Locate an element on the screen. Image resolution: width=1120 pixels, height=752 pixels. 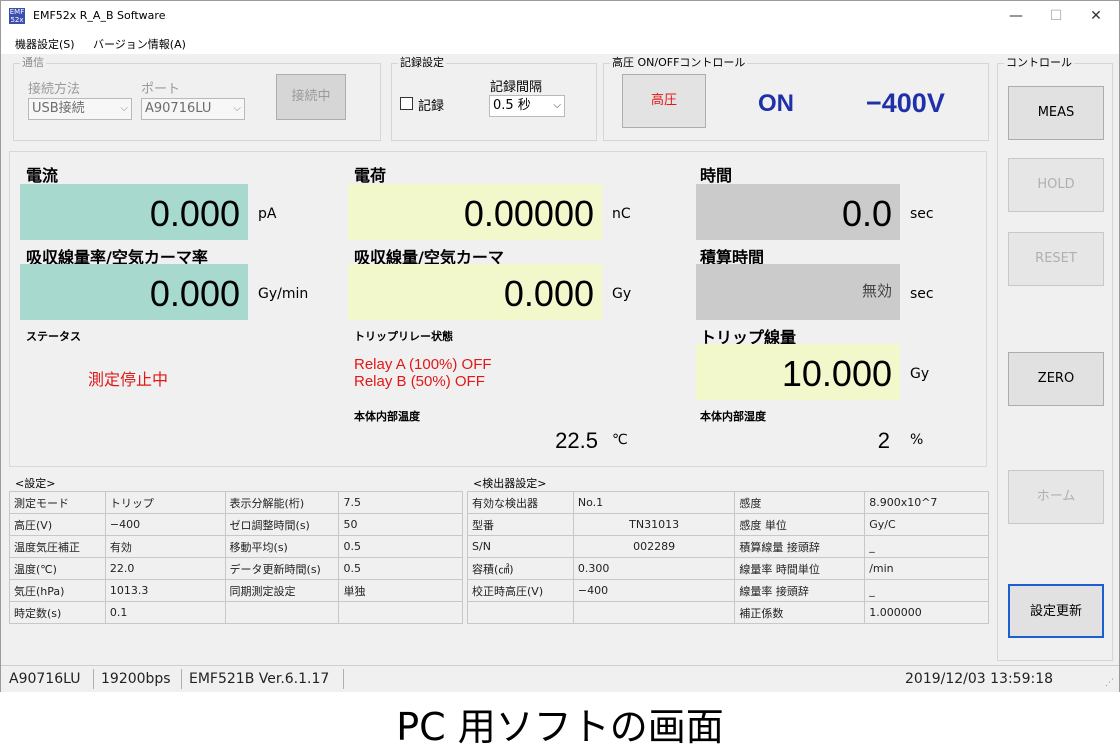
statusbar-baud: 19200bps is located at coordinates (136, 679).